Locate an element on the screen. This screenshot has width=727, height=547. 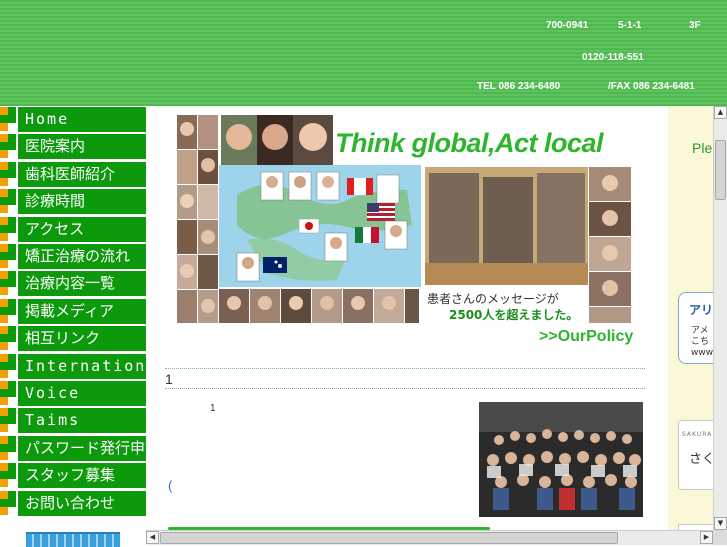
section-divider-top is located at coordinates (405, 368).